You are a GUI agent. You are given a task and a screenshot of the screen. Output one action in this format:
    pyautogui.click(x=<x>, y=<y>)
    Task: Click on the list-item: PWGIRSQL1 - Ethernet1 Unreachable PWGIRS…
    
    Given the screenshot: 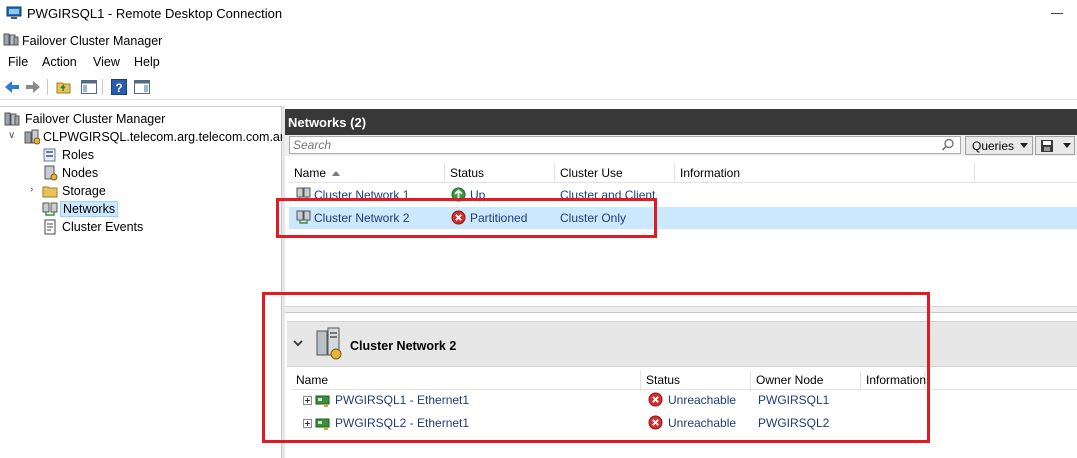 What is the action you would take?
    pyautogui.click(x=684, y=400)
    